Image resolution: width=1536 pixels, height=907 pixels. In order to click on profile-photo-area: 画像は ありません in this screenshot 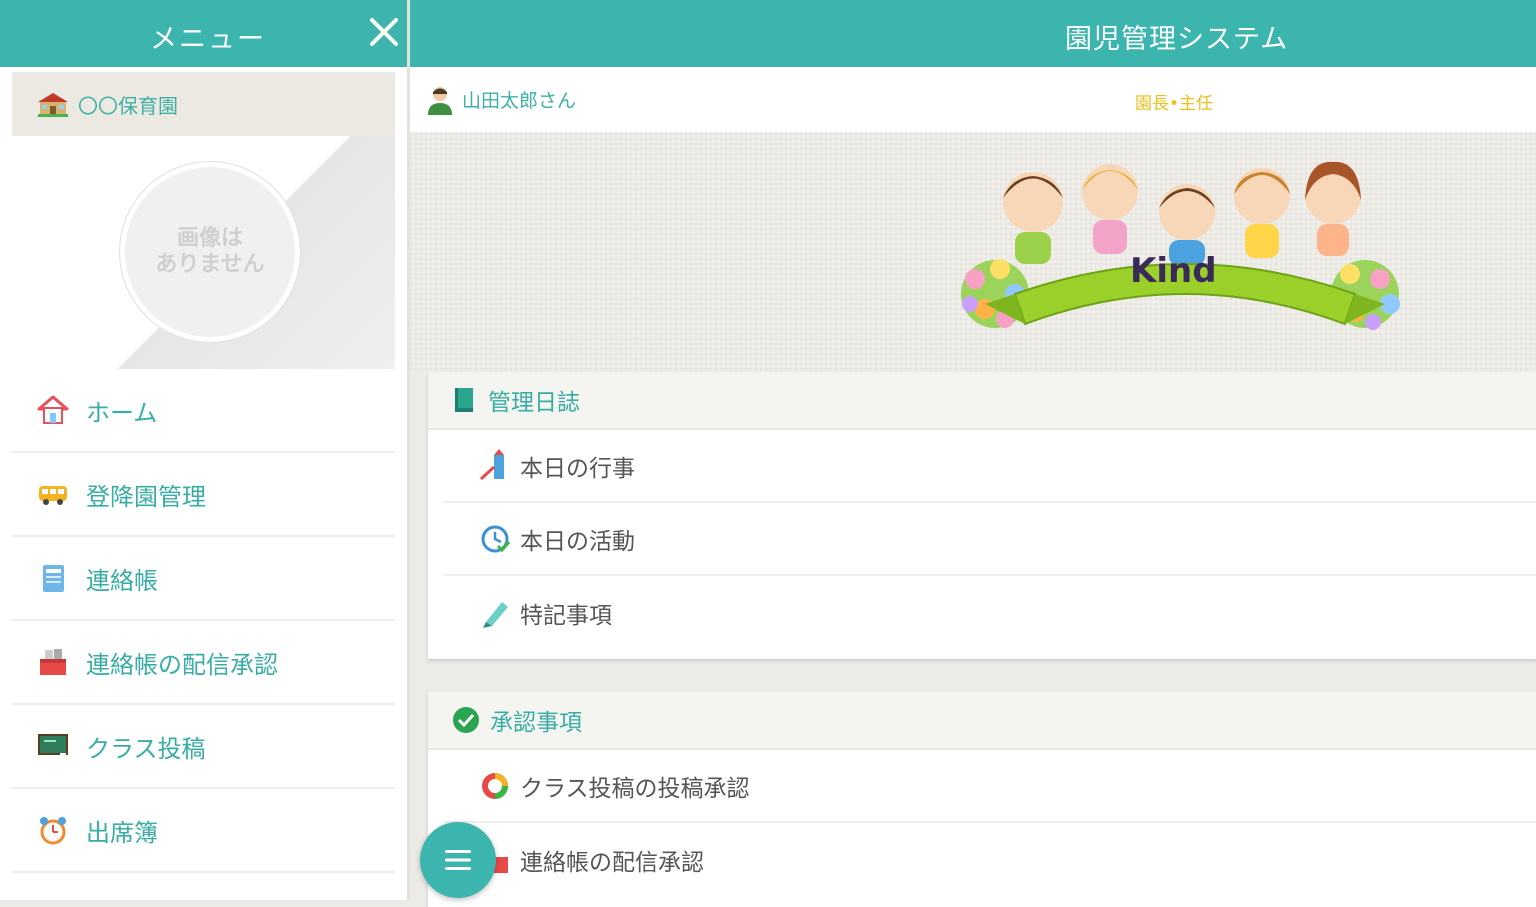, I will do `click(203, 252)`.